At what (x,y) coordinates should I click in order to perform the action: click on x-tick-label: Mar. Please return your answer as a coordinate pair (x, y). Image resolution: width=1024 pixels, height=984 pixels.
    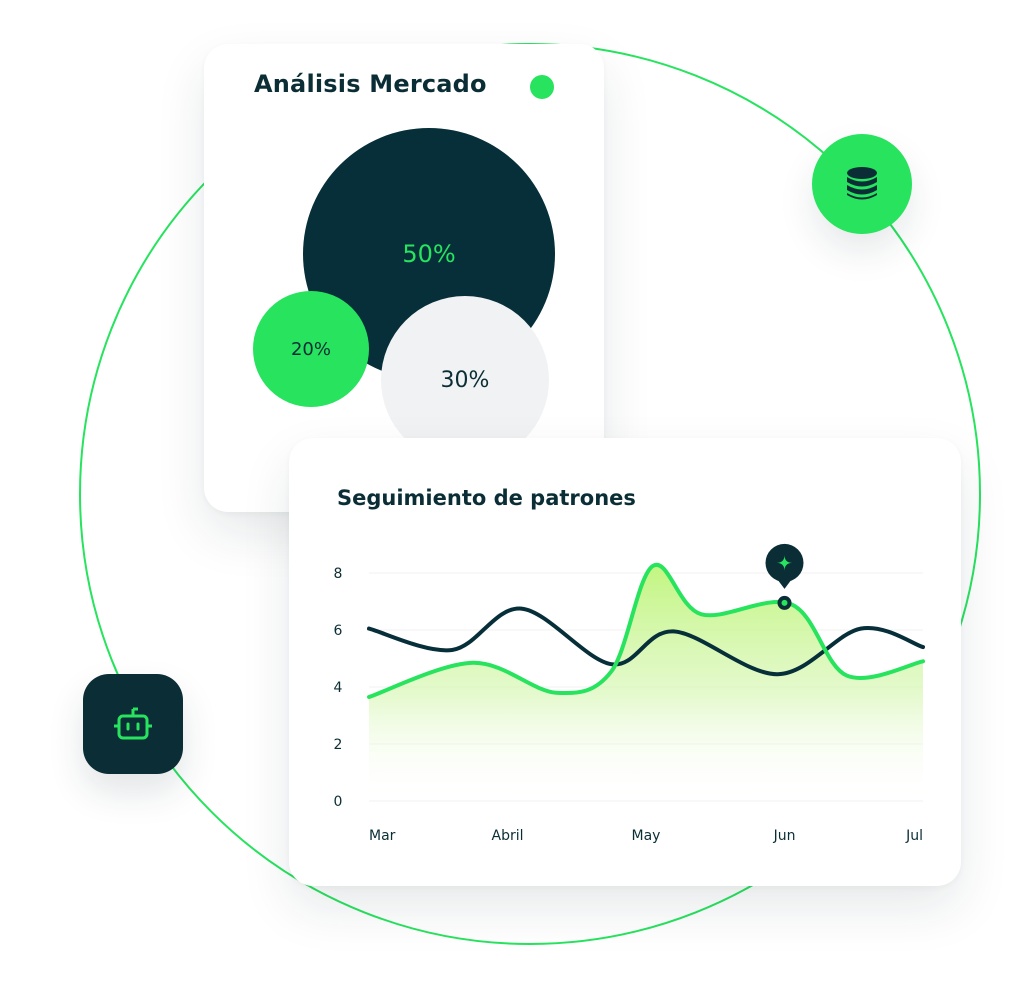
    Looking at the image, I should click on (382, 836).